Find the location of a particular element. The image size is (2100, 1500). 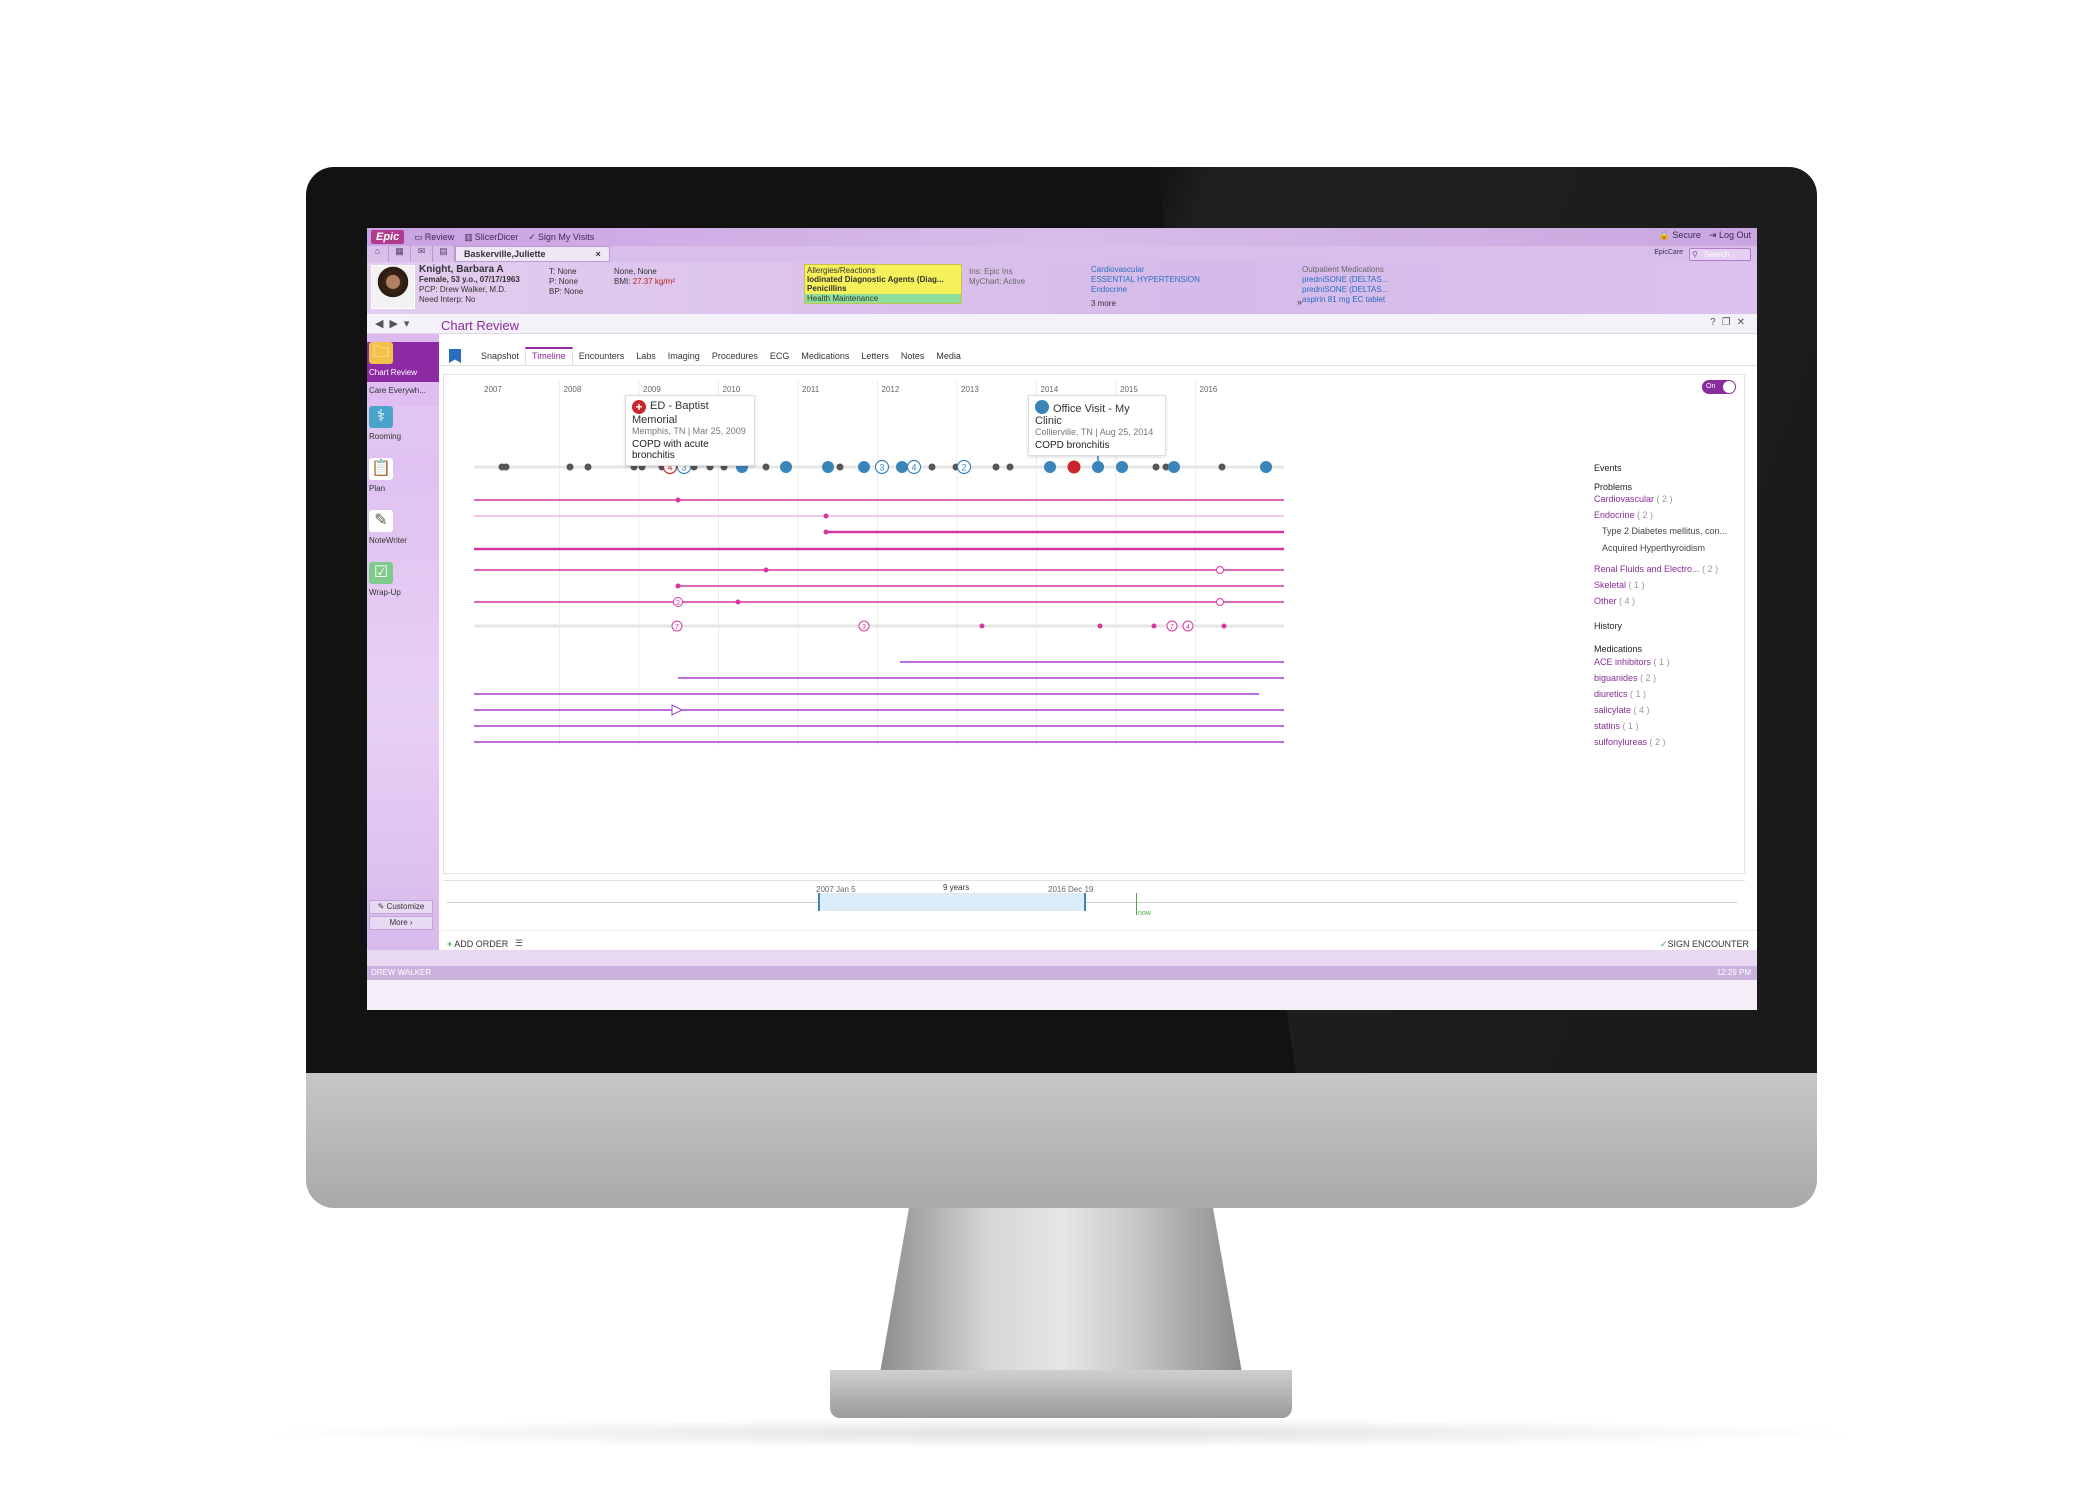

slicerdicer-button: ▥ SlicerDicer is located at coordinates (491, 237).